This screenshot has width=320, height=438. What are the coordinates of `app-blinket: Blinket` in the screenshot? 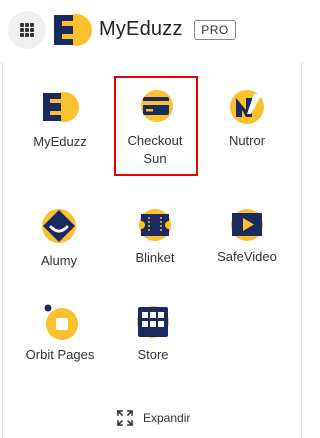 It's located at (155, 236).